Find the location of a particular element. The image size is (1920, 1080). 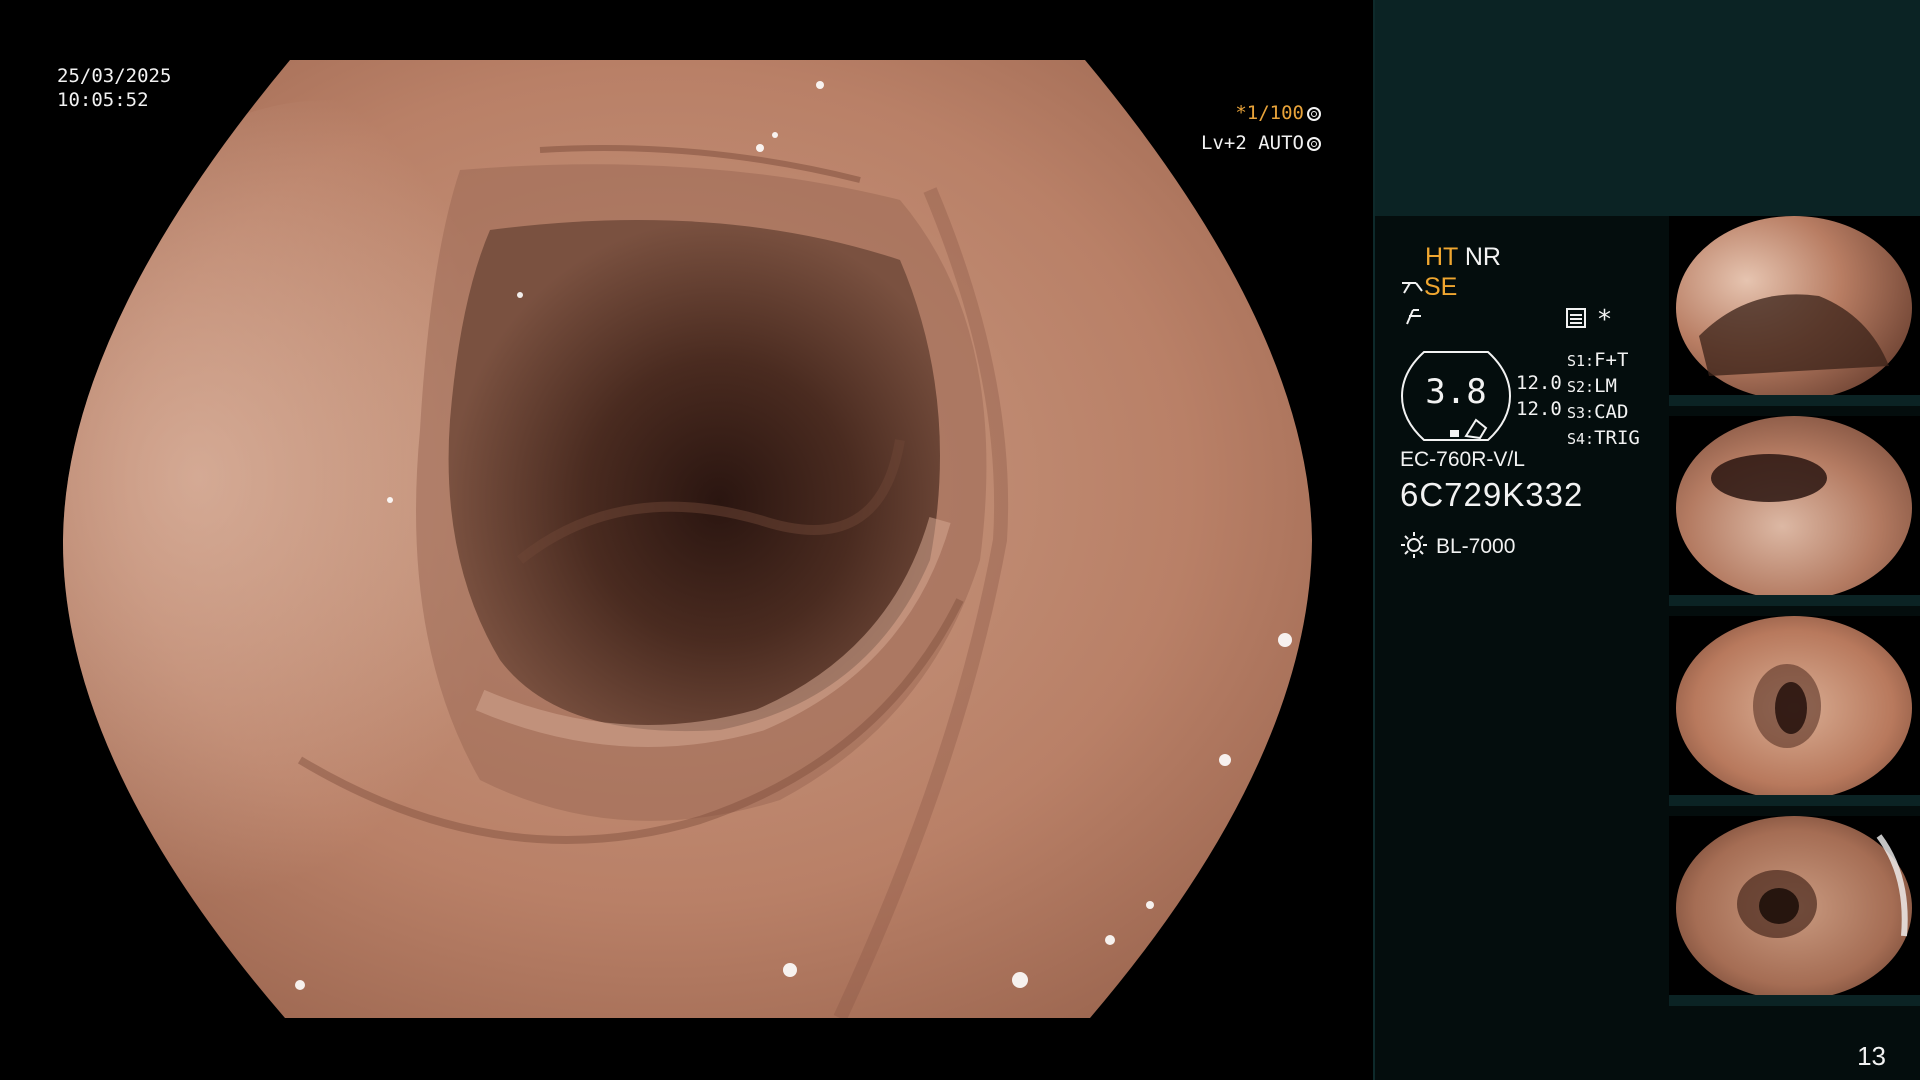

star-label: * is located at coordinates (1604, 320).